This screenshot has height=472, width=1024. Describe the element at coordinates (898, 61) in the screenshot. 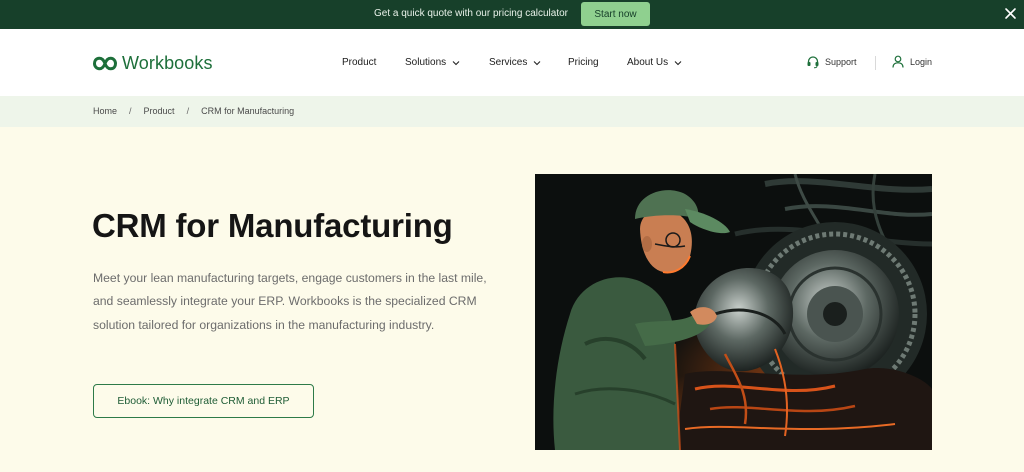

I see `user-icon` at that location.